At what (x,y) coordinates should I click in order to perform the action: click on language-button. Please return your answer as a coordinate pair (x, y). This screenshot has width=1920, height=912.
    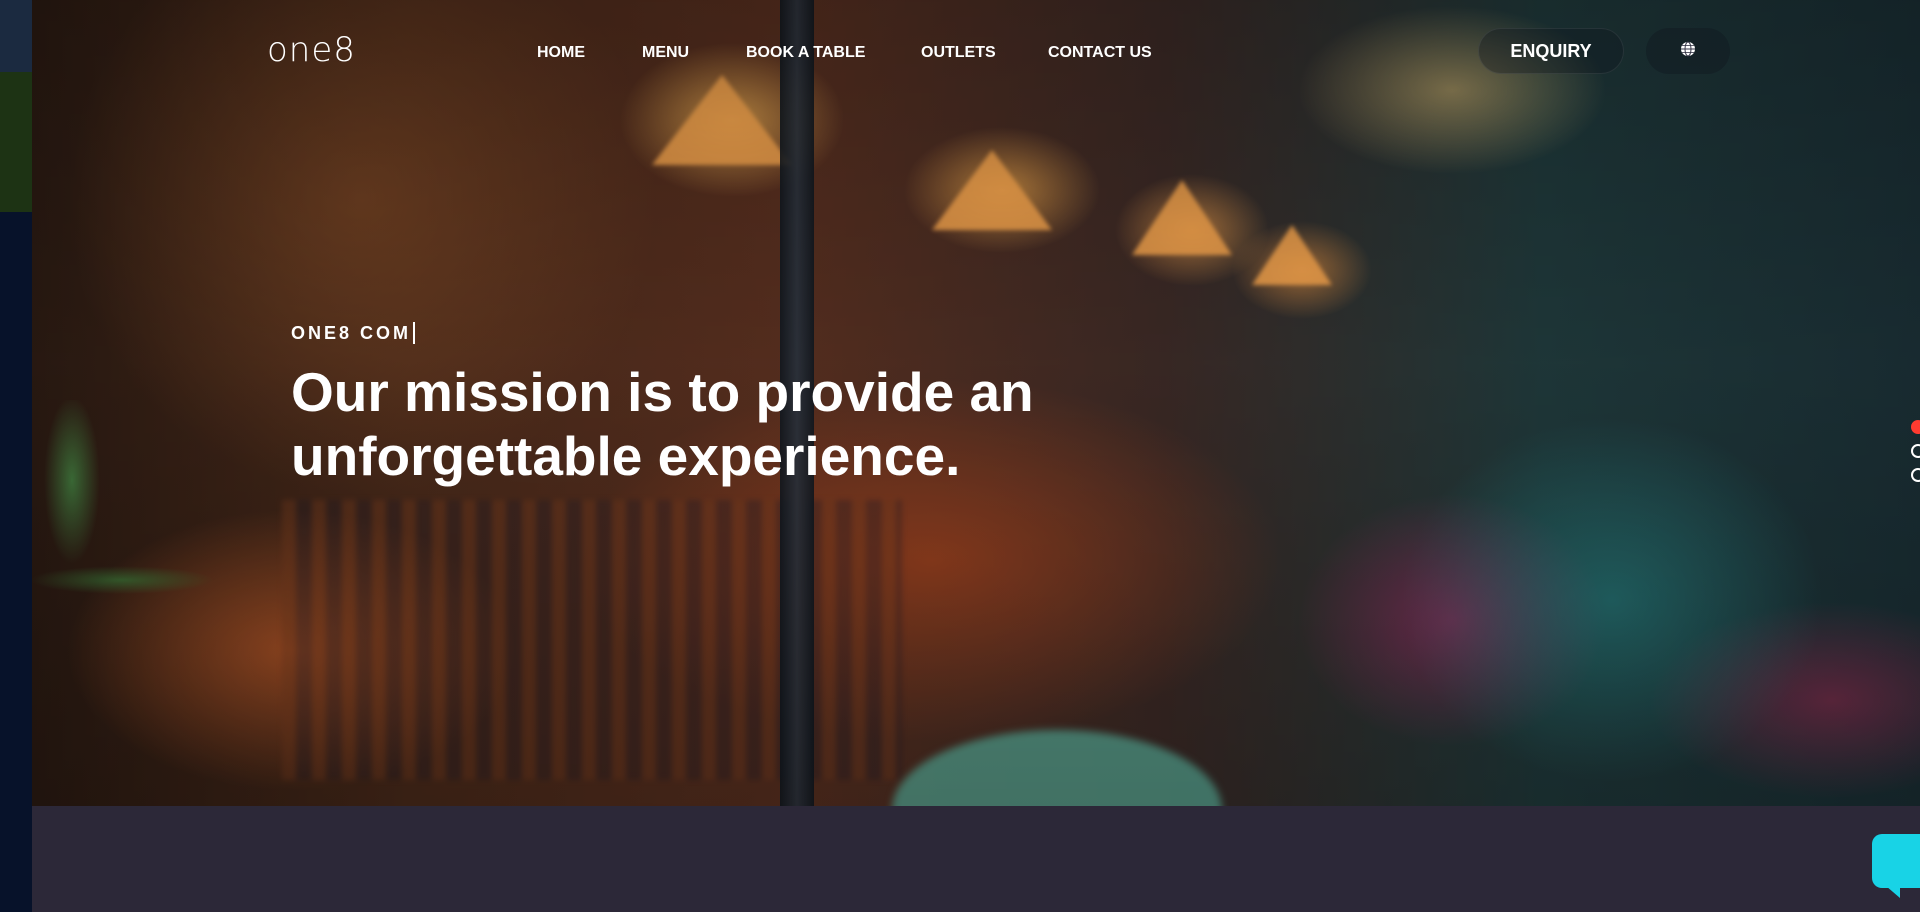
    Looking at the image, I should click on (1688, 51).